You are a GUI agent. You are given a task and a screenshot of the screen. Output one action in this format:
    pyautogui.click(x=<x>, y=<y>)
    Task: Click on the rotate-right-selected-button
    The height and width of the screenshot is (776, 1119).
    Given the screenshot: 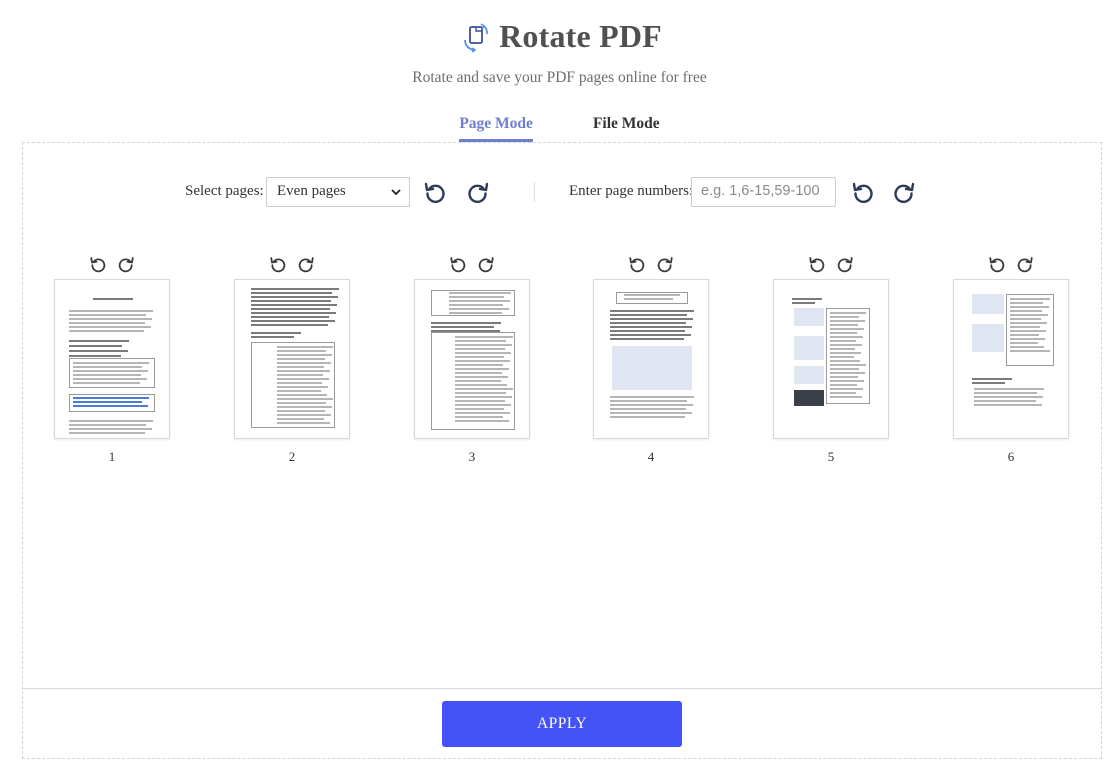 What is the action you would take?
    pyautogui.click(x=478, y=192)
    